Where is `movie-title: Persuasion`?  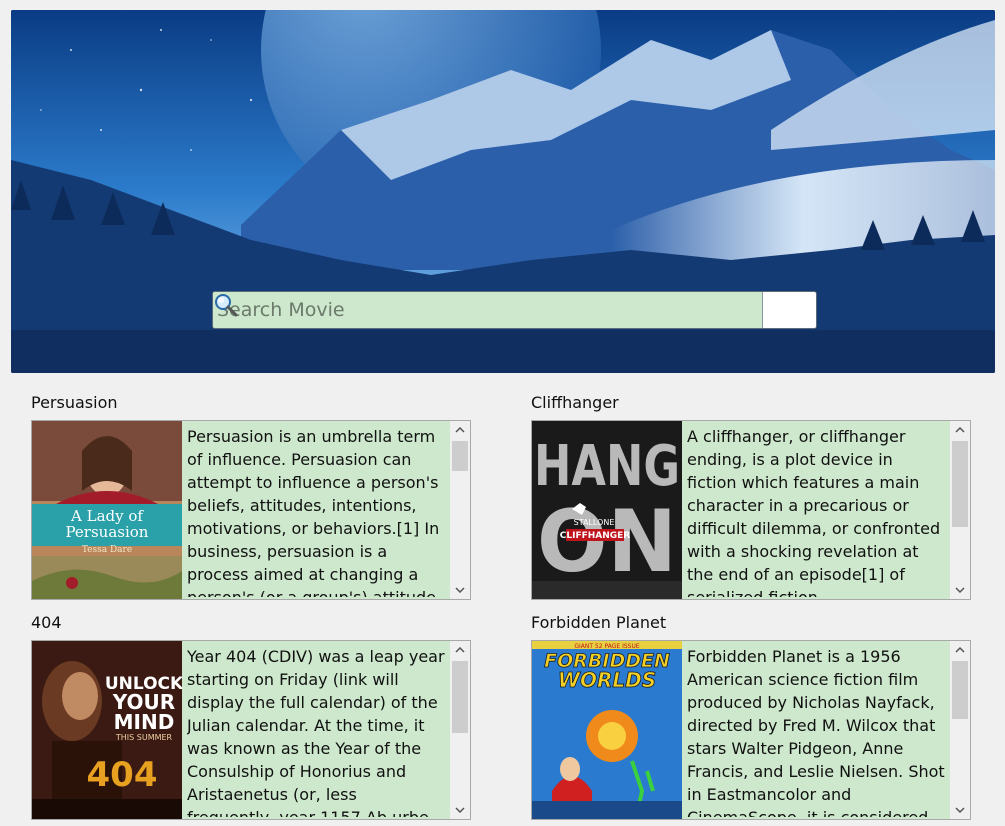
movie-title: Persuasion is located at coordinates (74, 402).